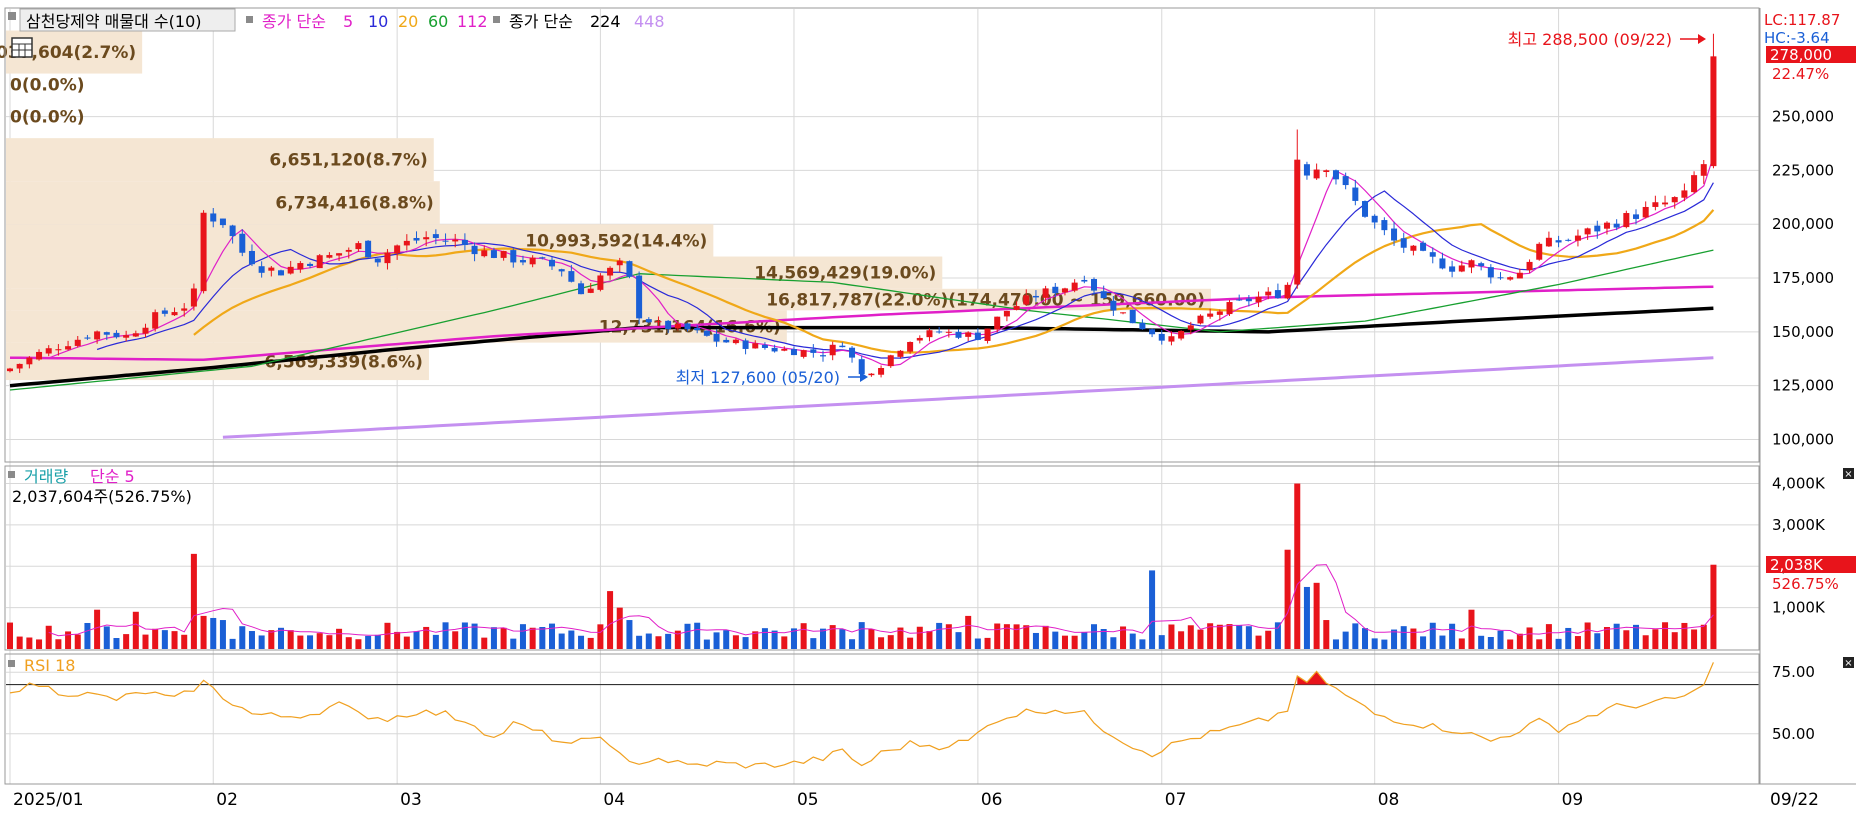  Describe the element at coordinates (22, 47) in the screenshot. I see `table-icon` at that location.